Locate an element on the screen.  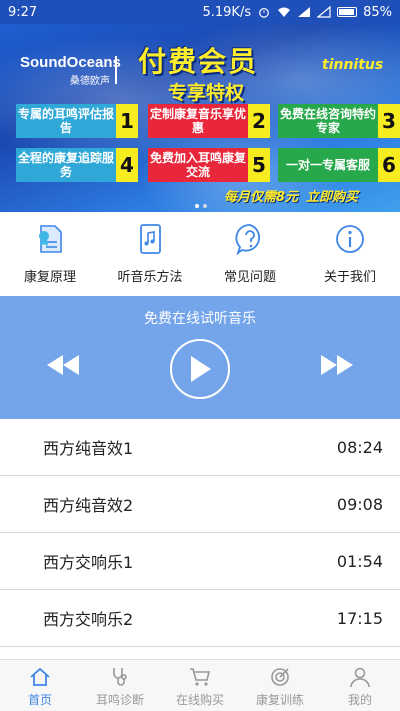
bottom-nav: 首页 耳鸣诊断 在线购买 康复训练 我的 is located at coordinates (200, 685).